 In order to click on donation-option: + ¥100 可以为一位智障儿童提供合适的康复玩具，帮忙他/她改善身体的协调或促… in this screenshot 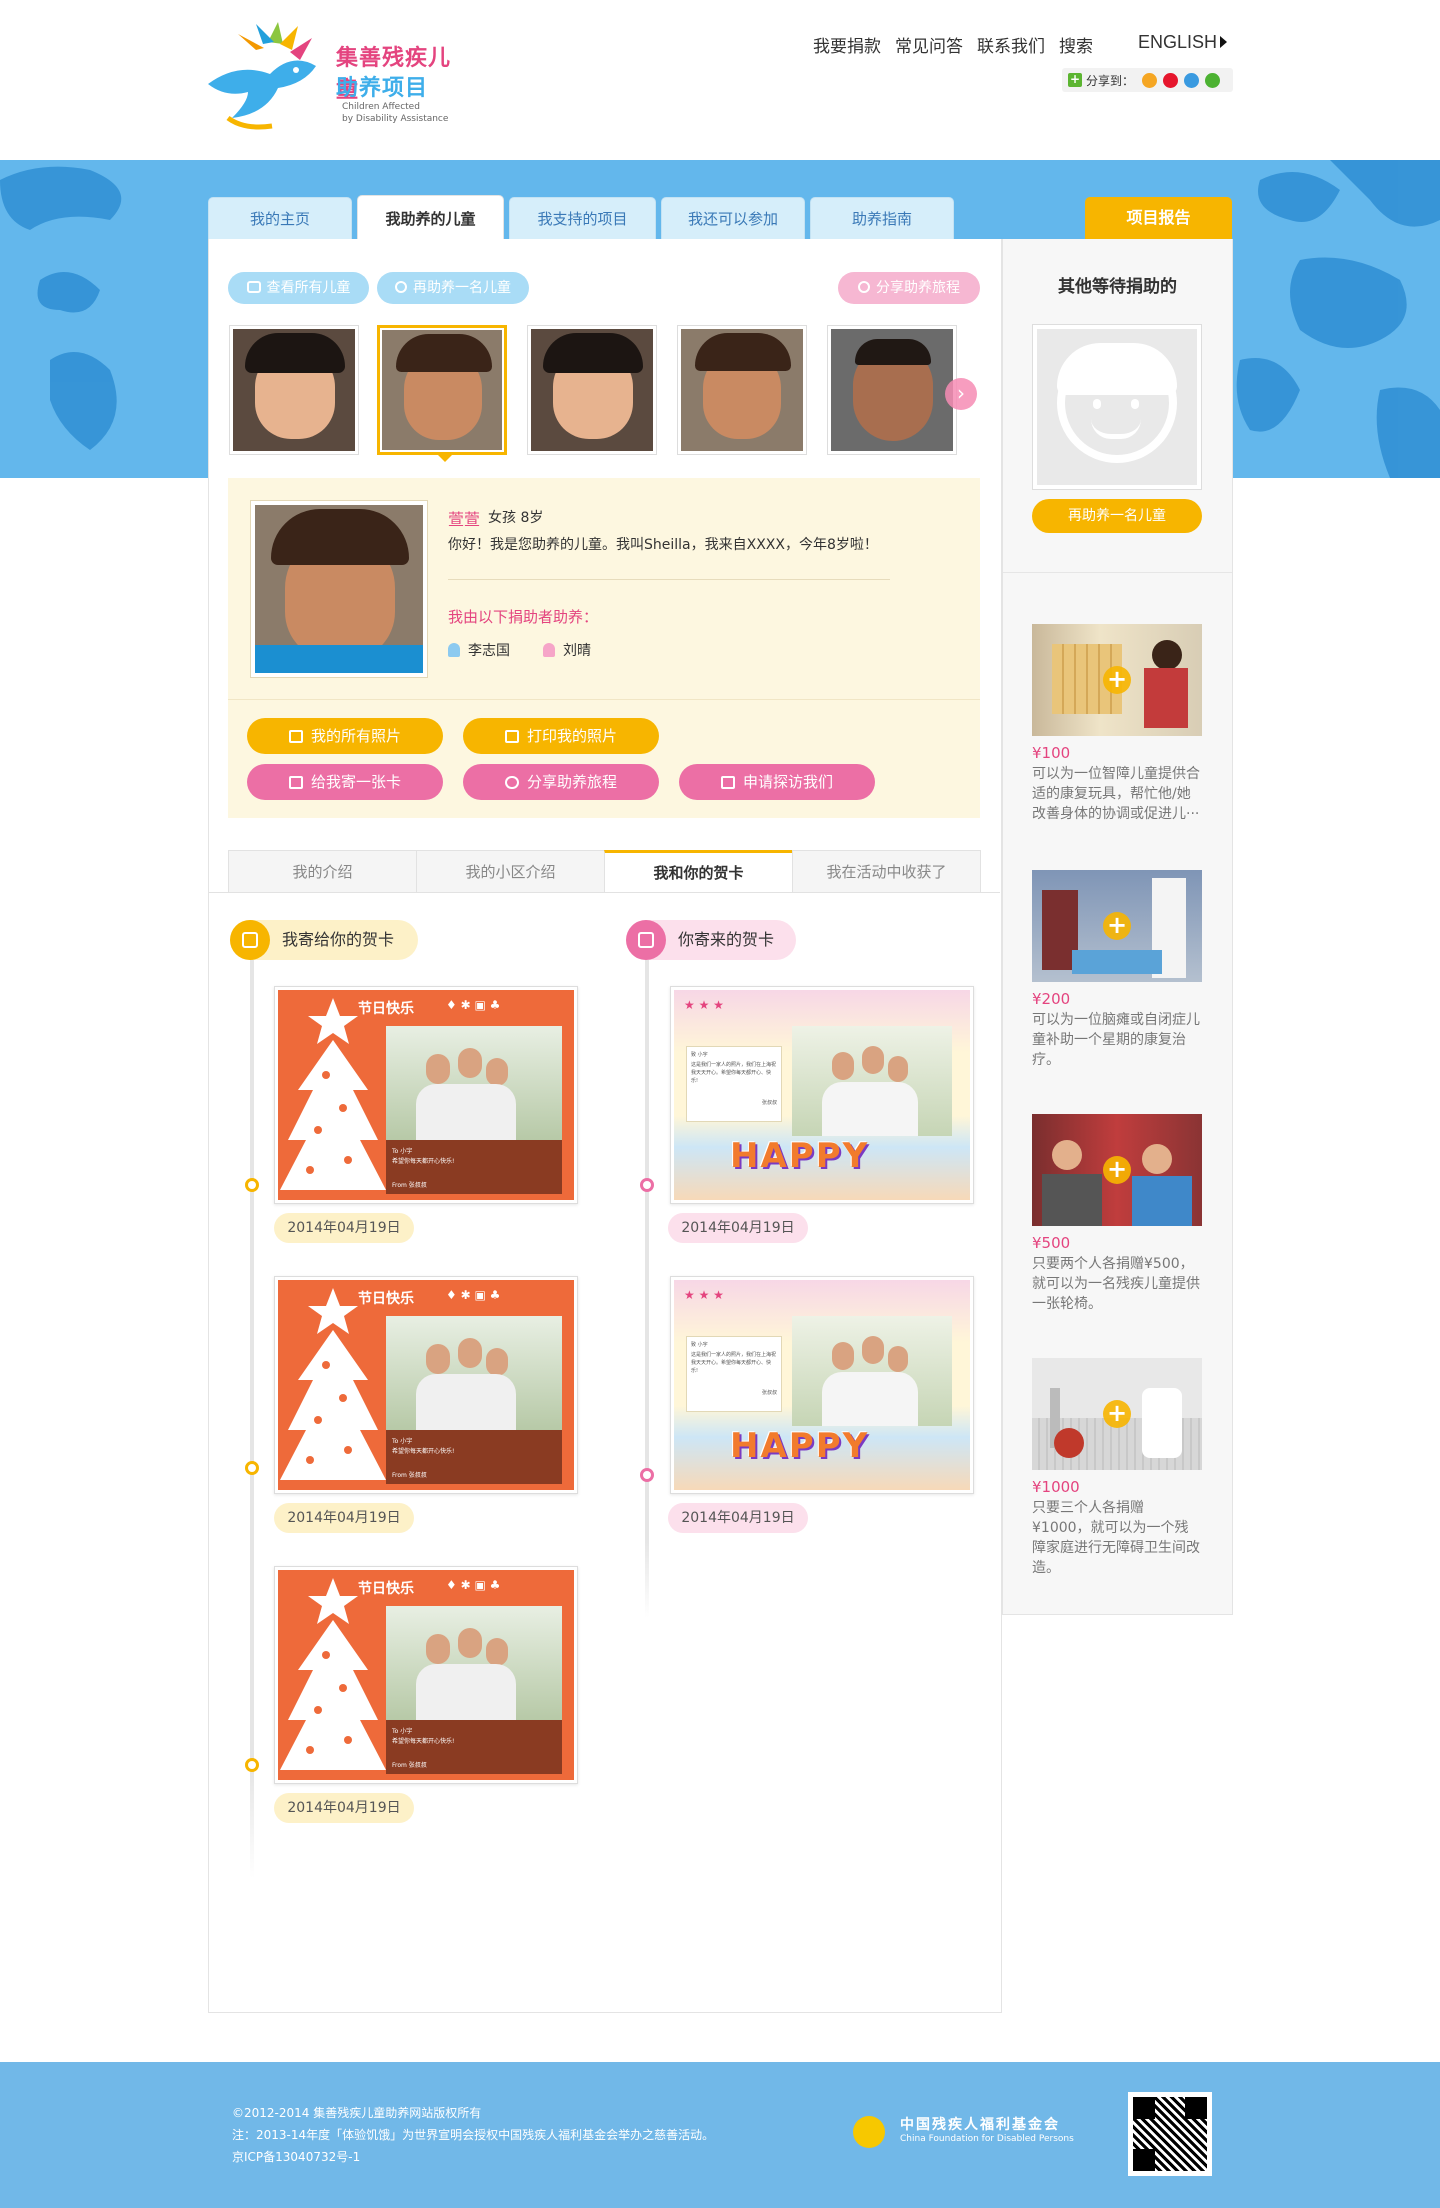, I will do `click(1117, 724)`.